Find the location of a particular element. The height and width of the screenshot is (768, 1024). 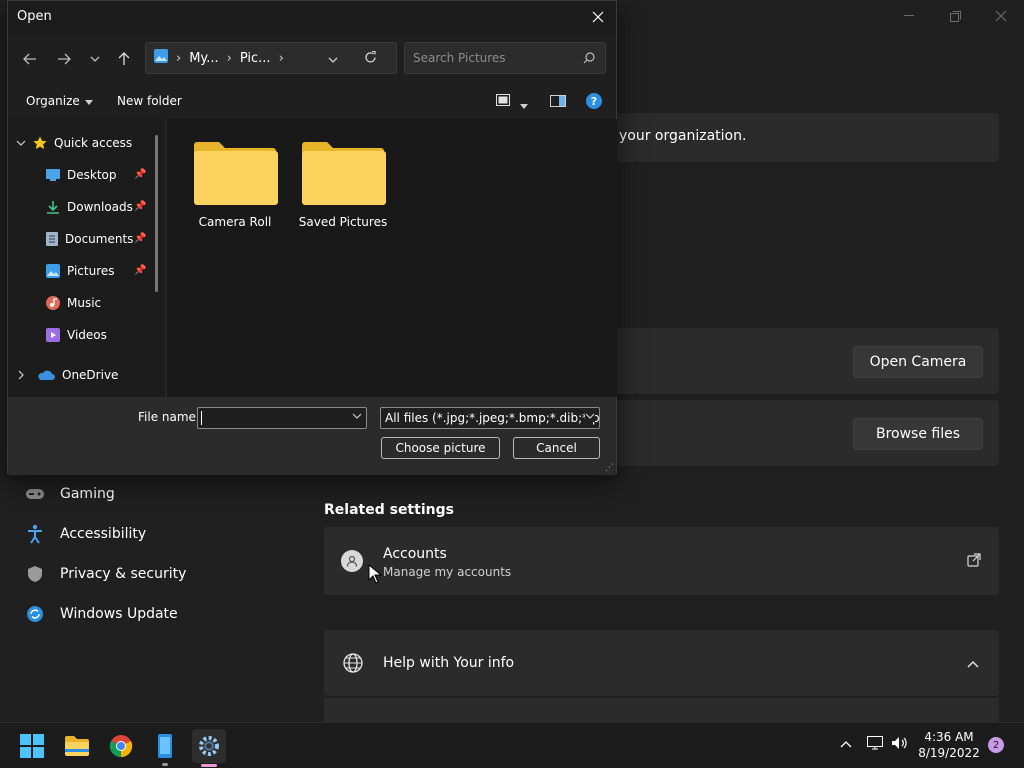

help-title: Help with Your info is located at coordinates (449, 663).